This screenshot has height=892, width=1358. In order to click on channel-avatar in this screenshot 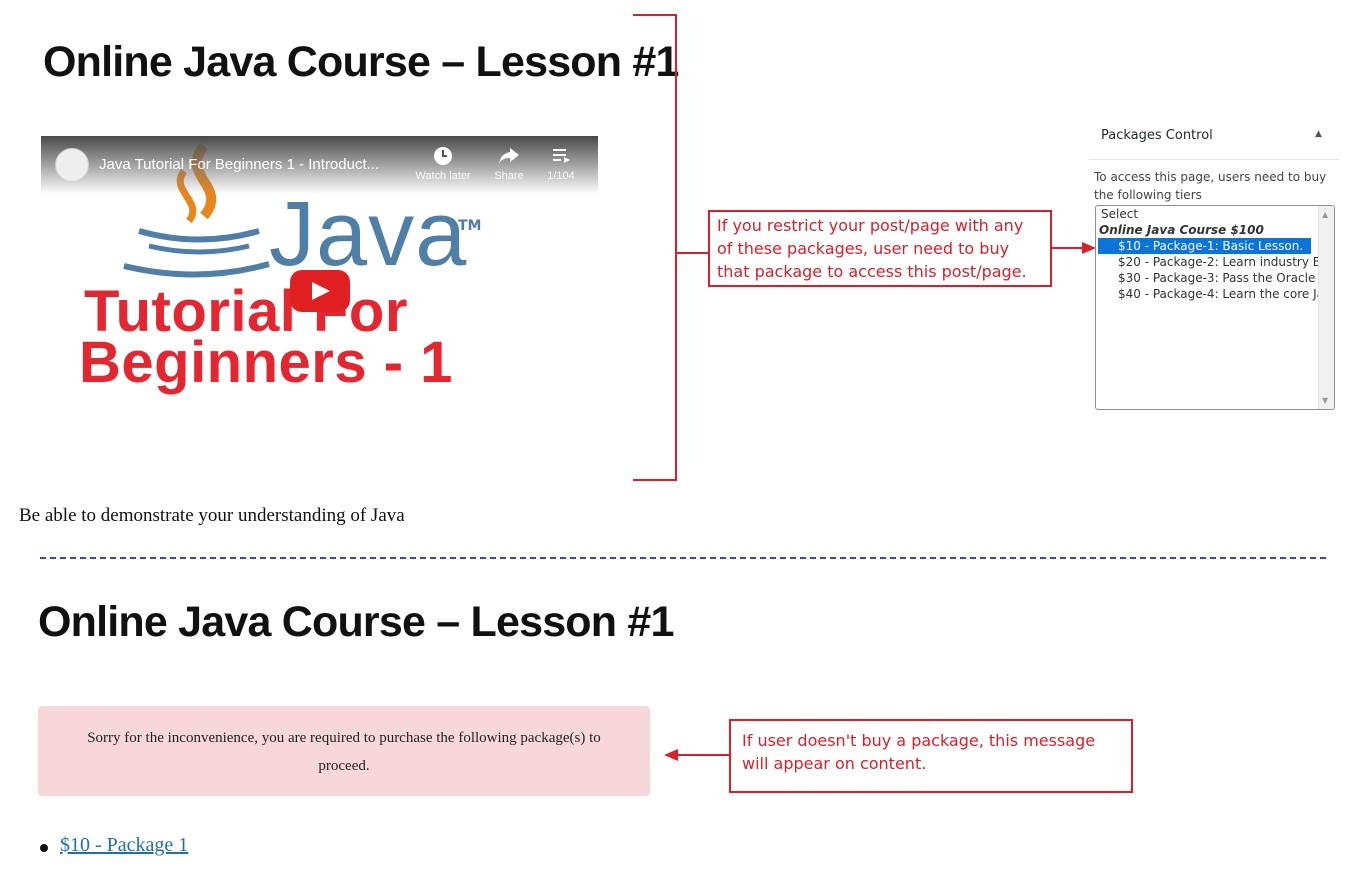, I will do `click(72, 165)`.